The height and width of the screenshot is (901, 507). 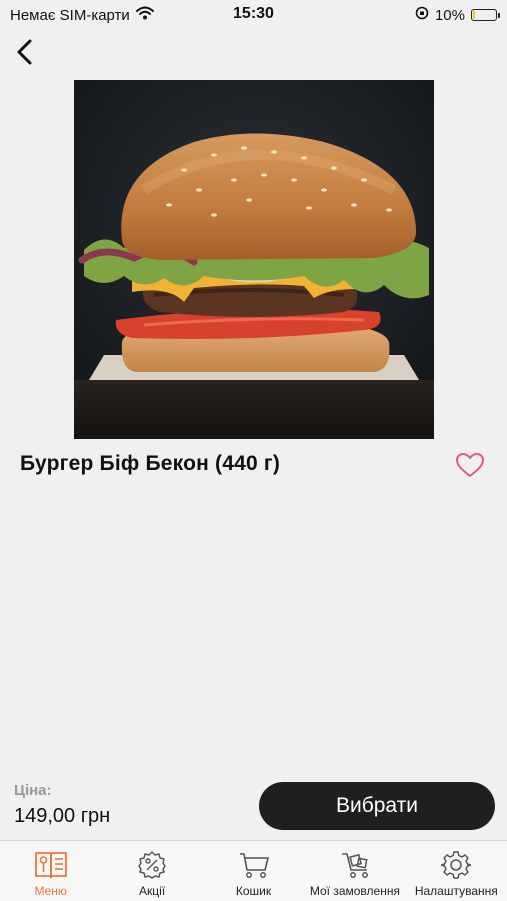 I want to click on tab-label: Меню, so click(x=50, y=891).